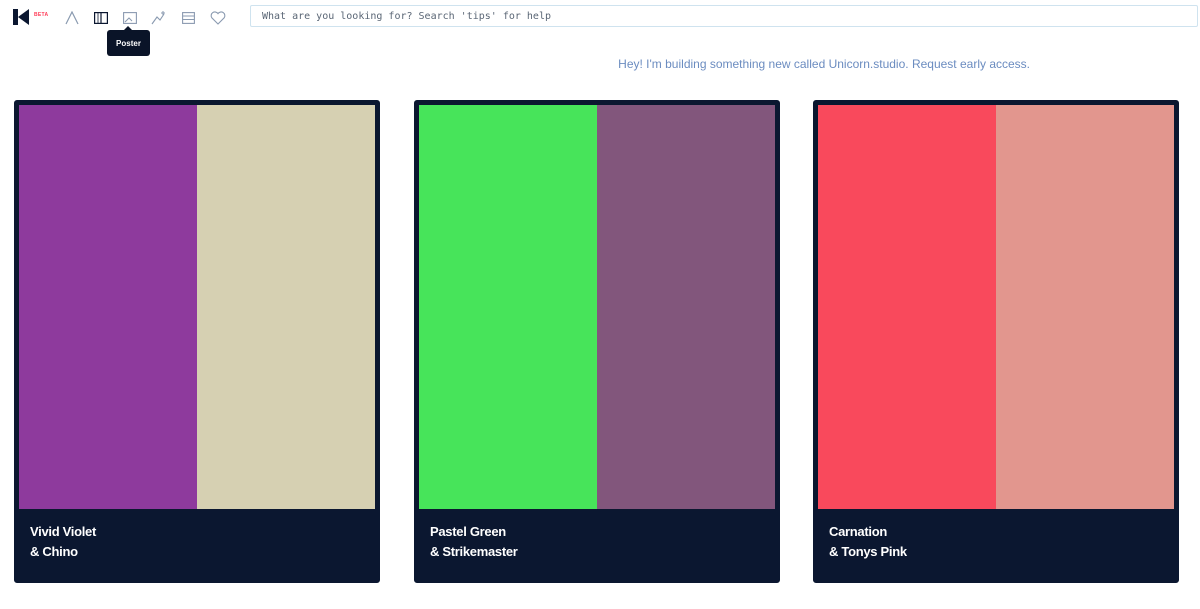 The height and width of the screenshot is (609, 1200). What do you see at coordinates (128, 41) in the screenshot?
I see `poster-tooltip: Poster` at bounding box center [128, 41].